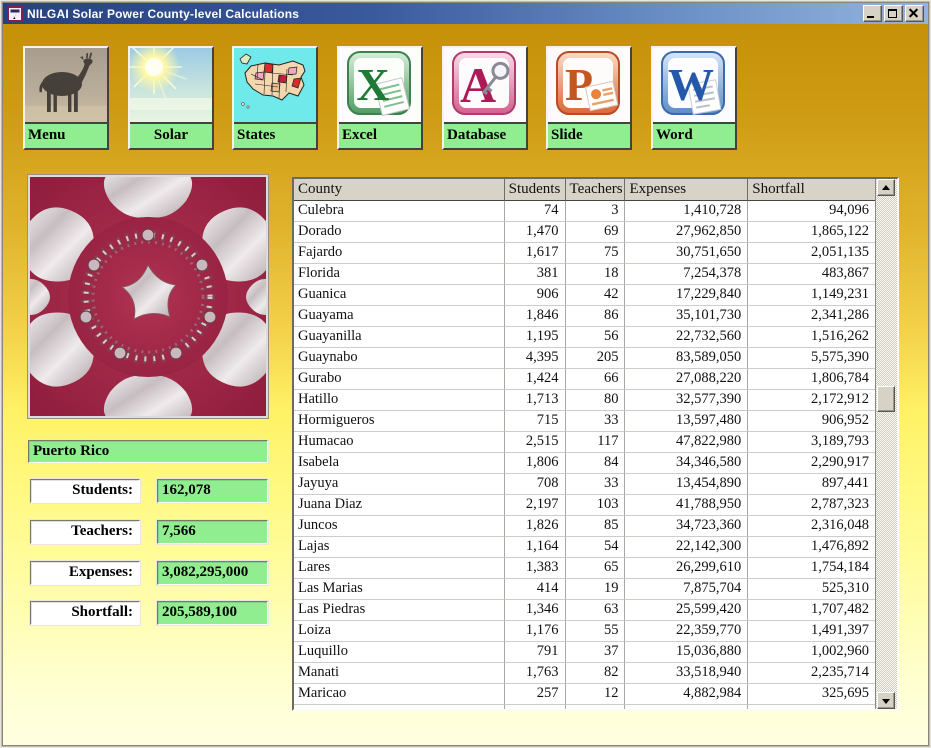 The image size is (931, 748). What do you see at coordinates (399, 253) in the screenshot?
I see `table-cell: Fajardo` at bounding box center [399, 253].